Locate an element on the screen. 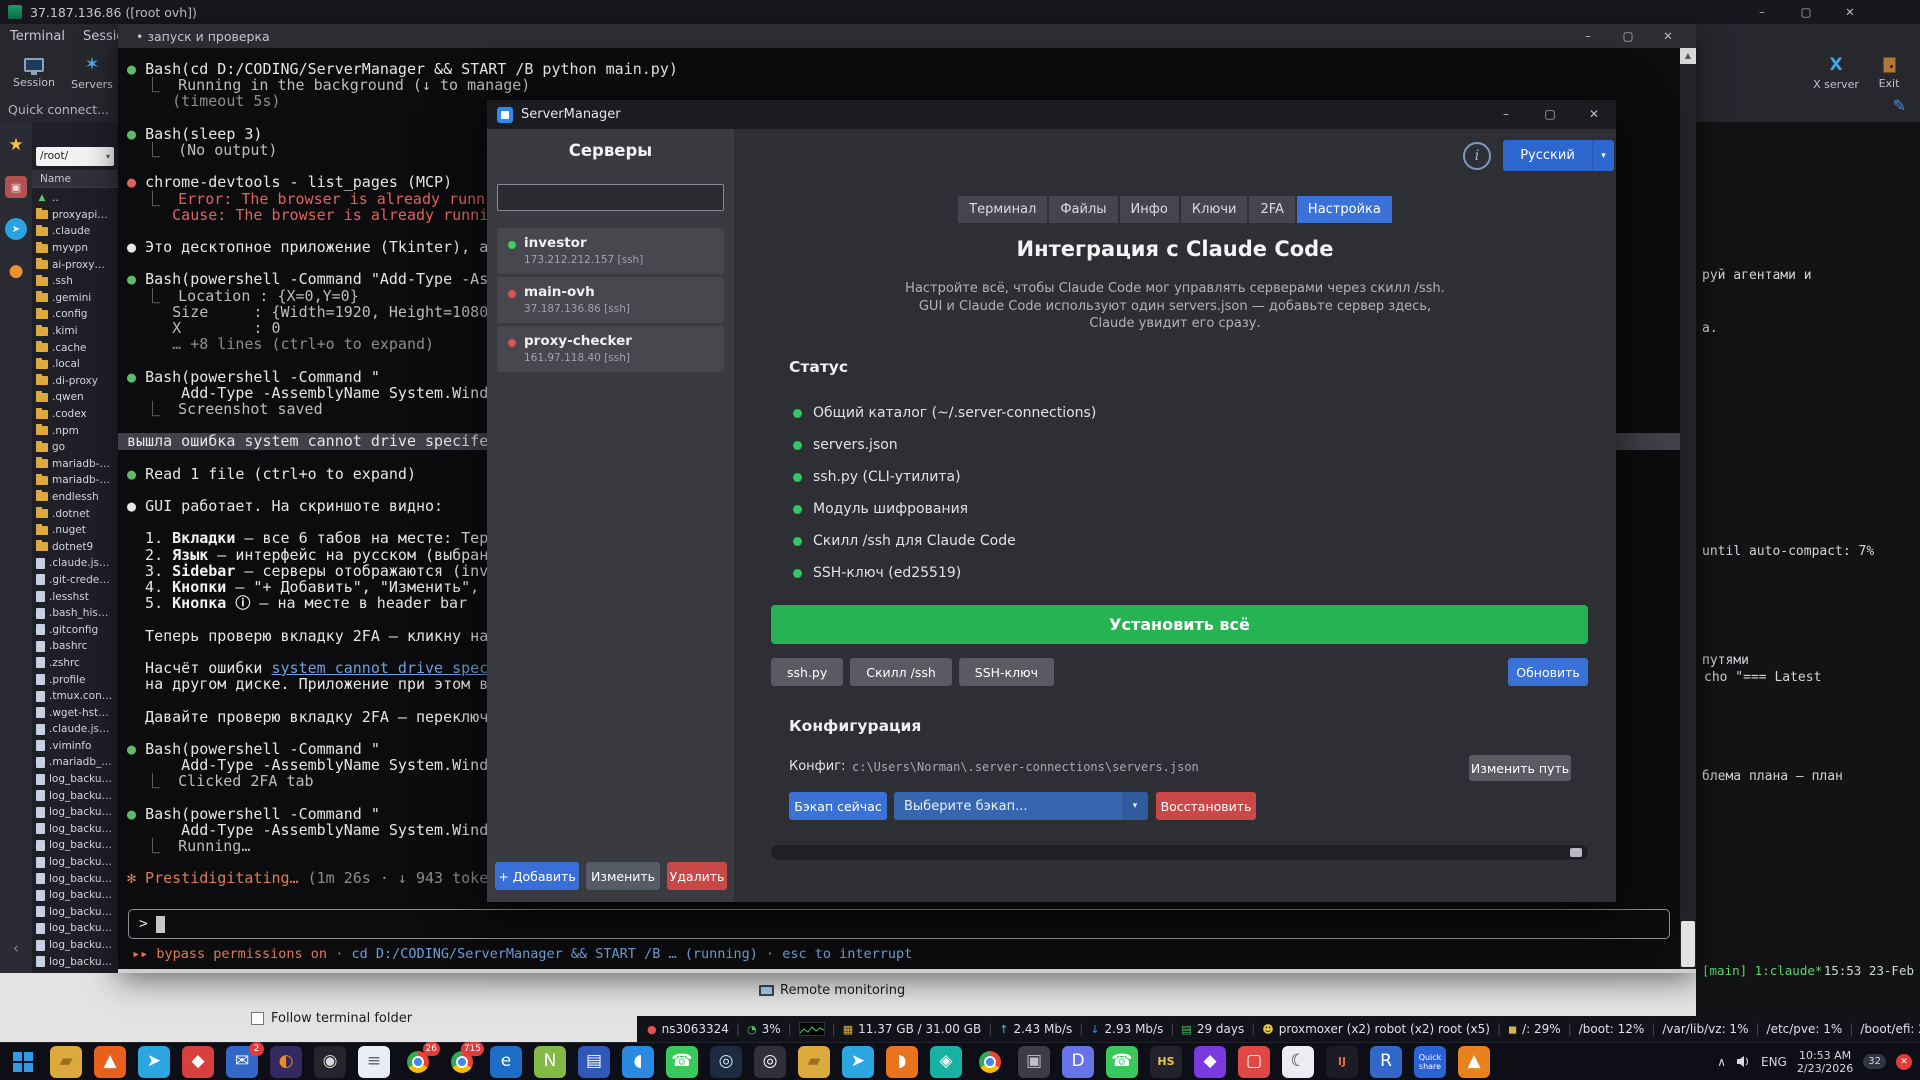 The width and height of the screenshot is (1920, 1080). pencil-icon: ✎ is located at coordinates (1899, 105).